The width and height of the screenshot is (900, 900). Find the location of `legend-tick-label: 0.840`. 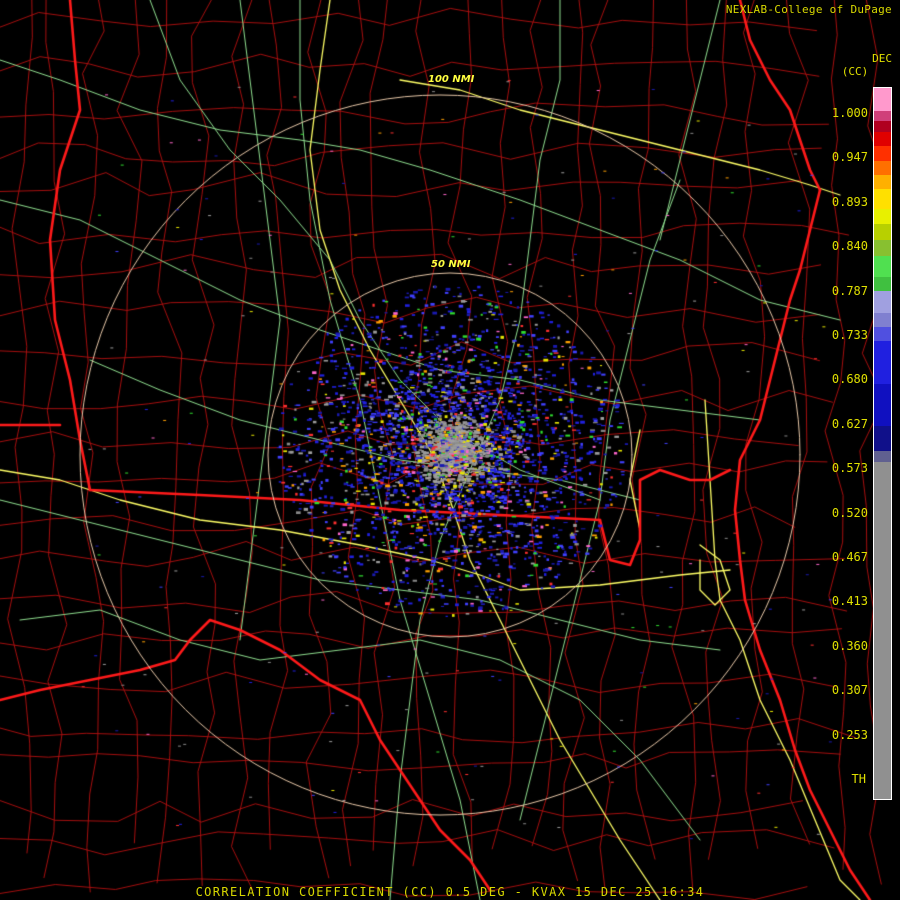

legend-tick-label: 0.840 is located at coordinates (849, 246).